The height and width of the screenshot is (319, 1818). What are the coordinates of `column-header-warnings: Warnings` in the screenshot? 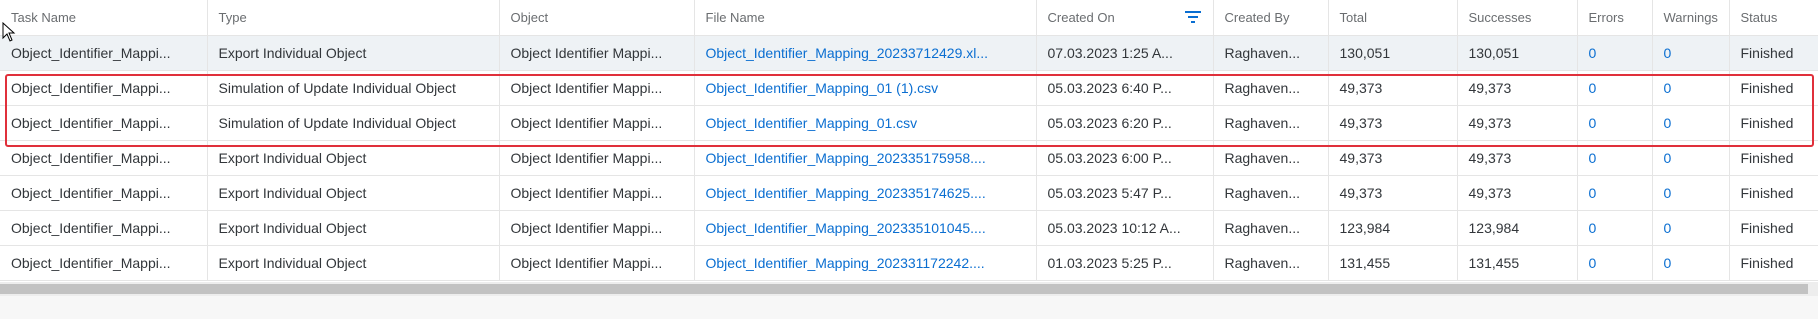 It's located at (1691, 18).